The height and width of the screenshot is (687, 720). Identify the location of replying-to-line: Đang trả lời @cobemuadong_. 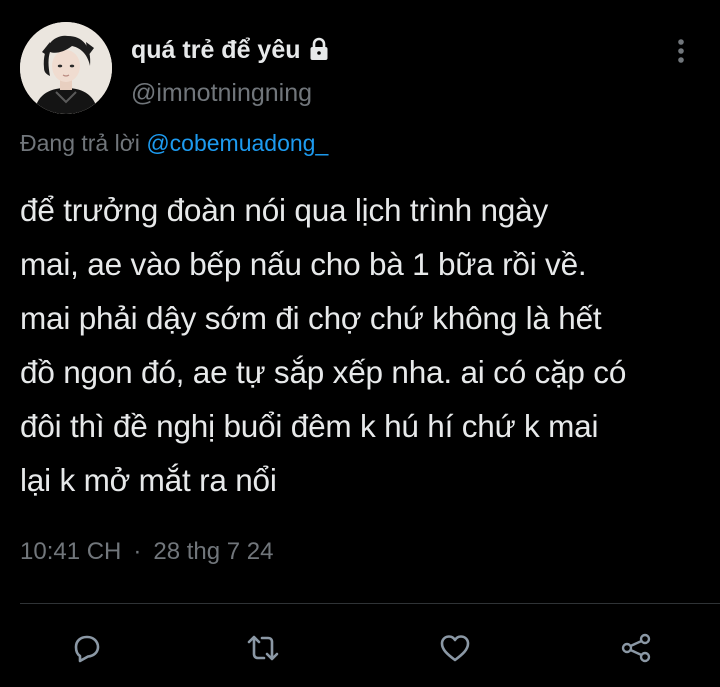
(174, 143).